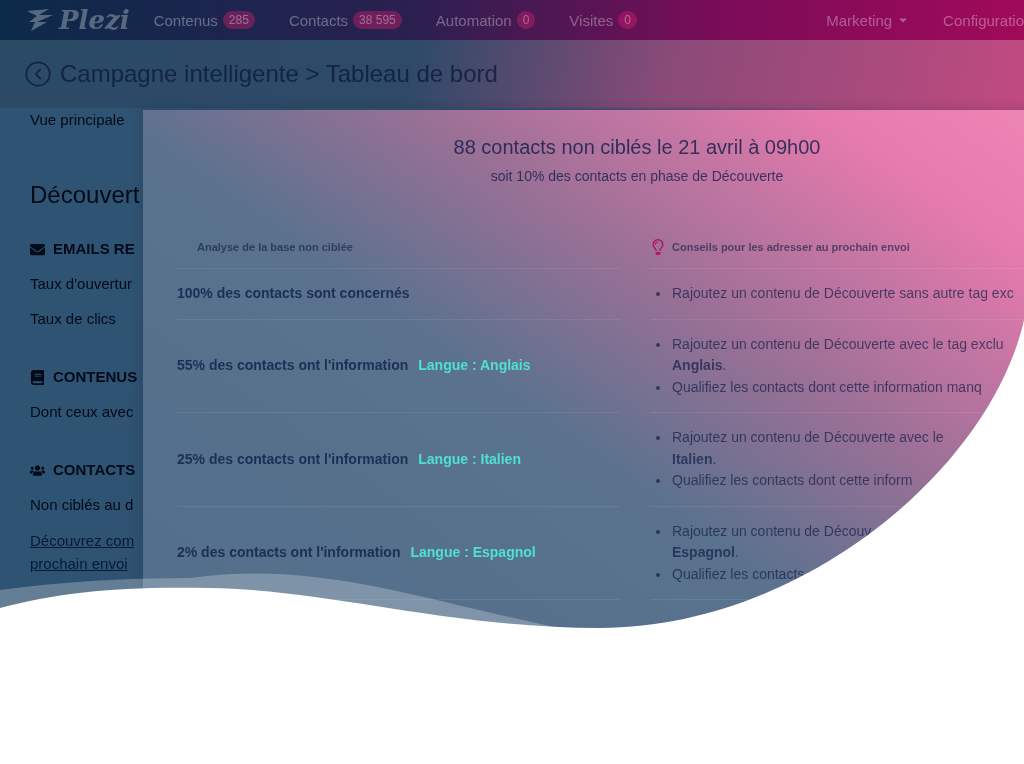 This screenshot has height=764, width=1024. Describe the element at coordinates (843, 293) in the screenshot. I see `advice-text: Rajoutez un contenu de Découverte sans autre tag exc` at that location.